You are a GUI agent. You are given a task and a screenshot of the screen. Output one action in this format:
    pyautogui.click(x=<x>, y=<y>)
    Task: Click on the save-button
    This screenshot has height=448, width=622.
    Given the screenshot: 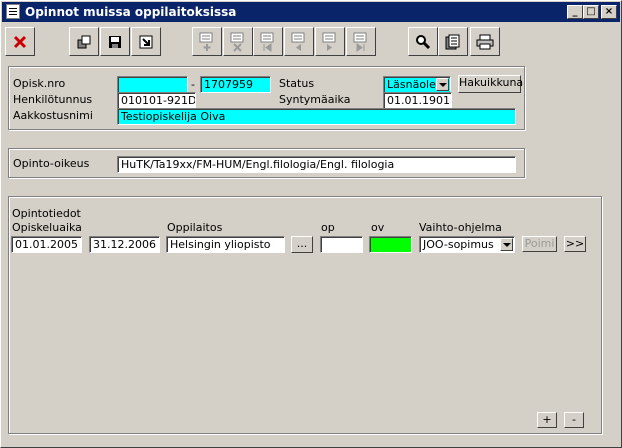 What is the action you would take?
    pyautogui.click(x=115, y=41)
    